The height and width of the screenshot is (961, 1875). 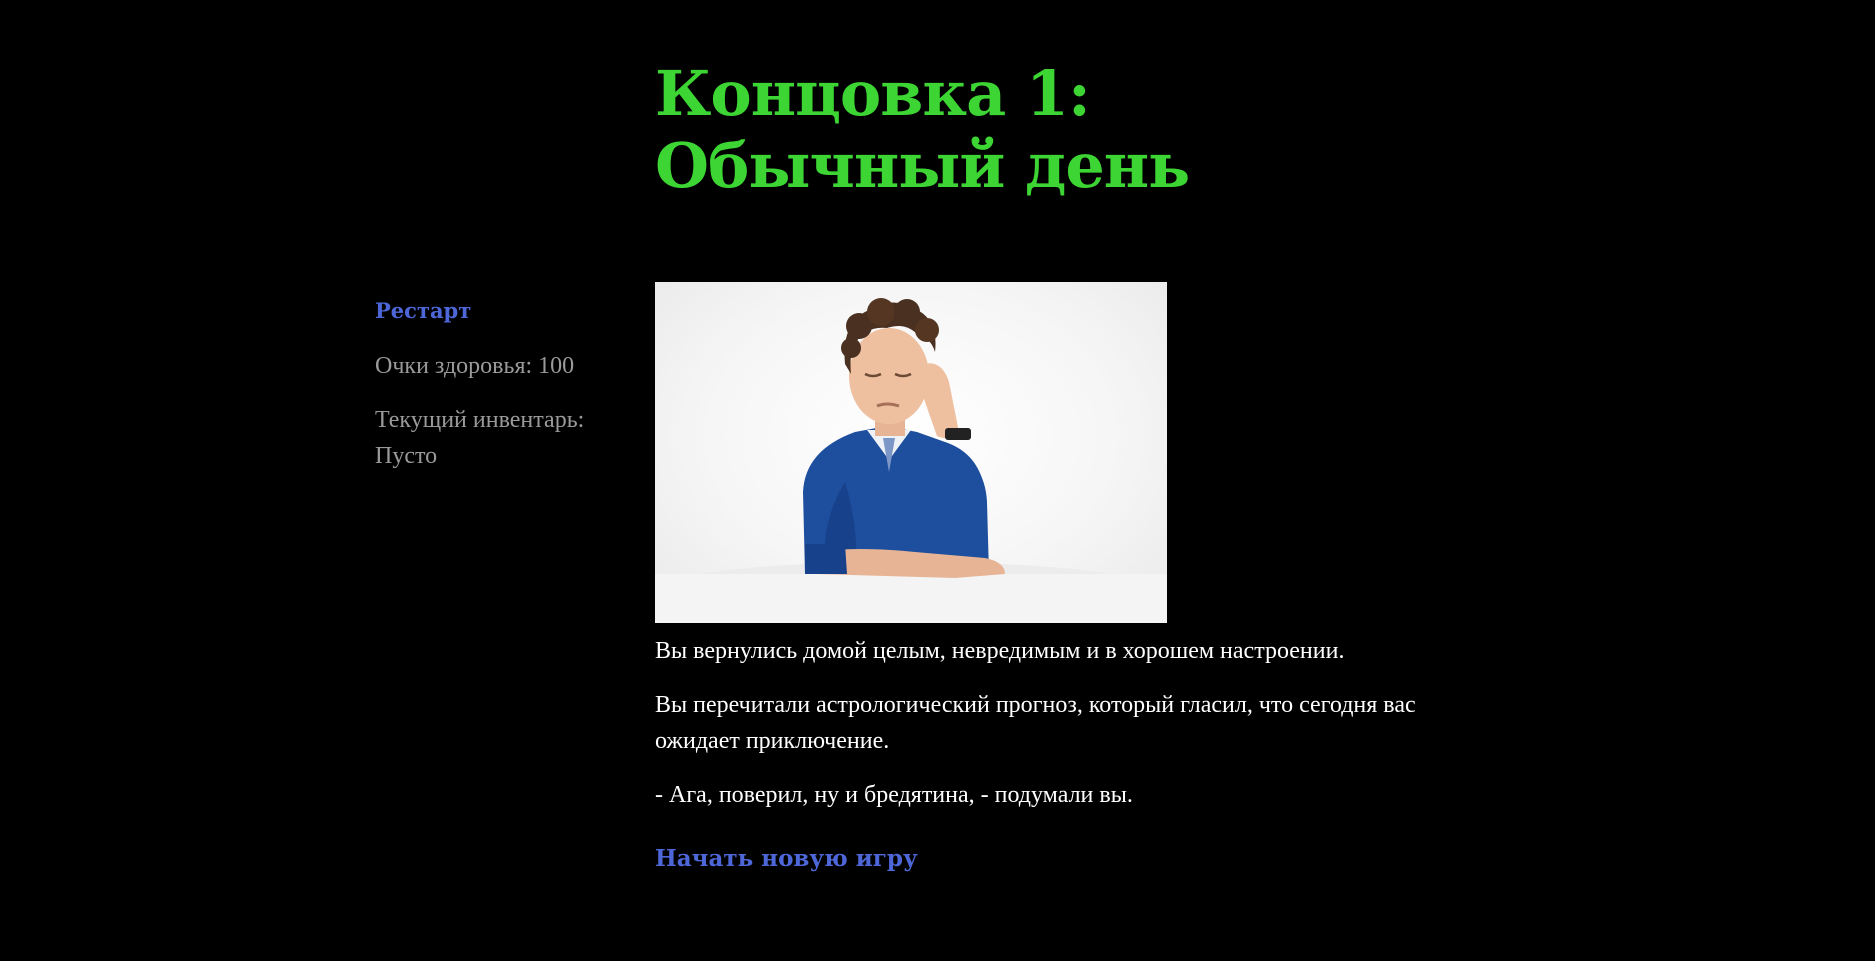 I want to click on story-illustration, so click(x=911, y=452).